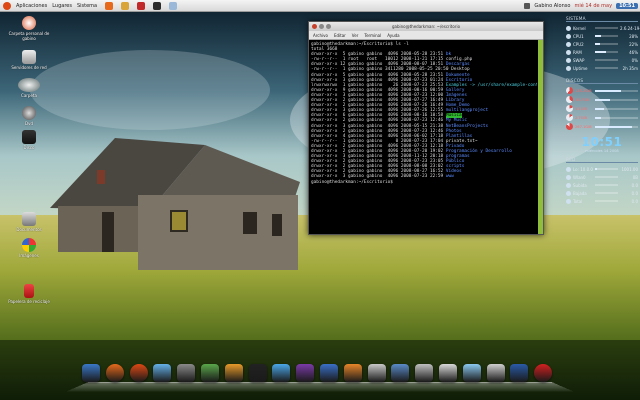 This screenshot has height=400, width=640. What do you see at coordinates (424, 373) in the screenshot?
I see `tools-icon` at bounding box center [424, 373].